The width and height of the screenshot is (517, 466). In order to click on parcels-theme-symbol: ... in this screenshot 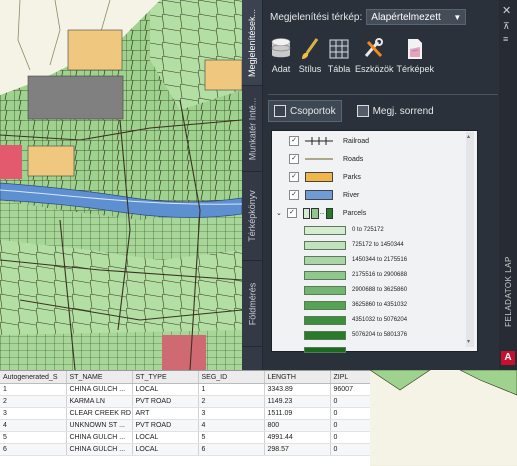, I will do `click(317, 213)`.